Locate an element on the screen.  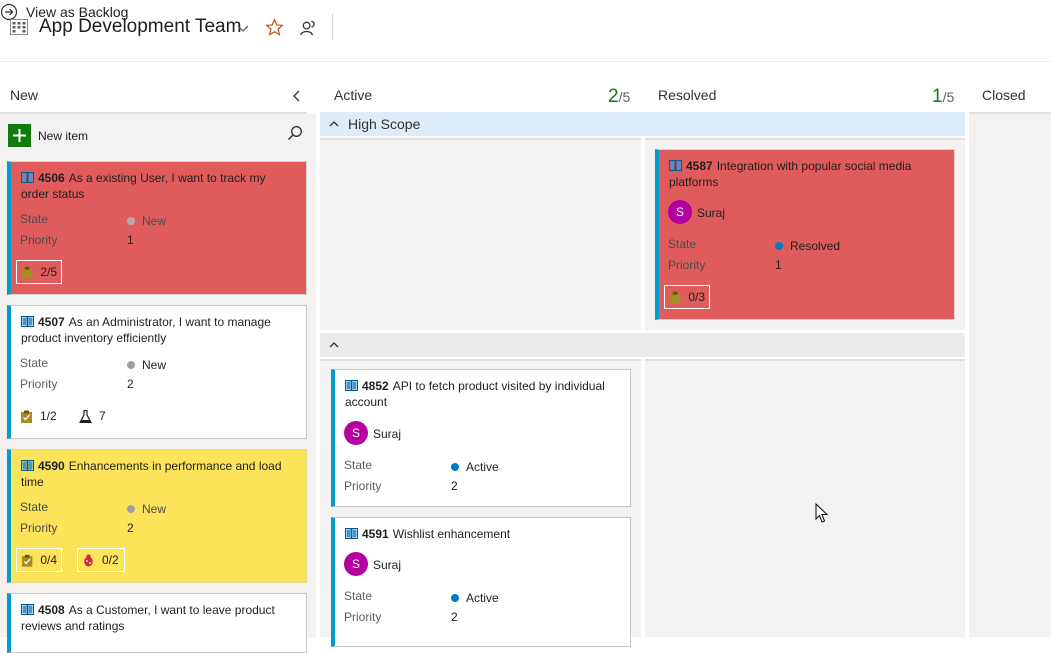
team-title: App Development Team is located at coordinates (140, 27).